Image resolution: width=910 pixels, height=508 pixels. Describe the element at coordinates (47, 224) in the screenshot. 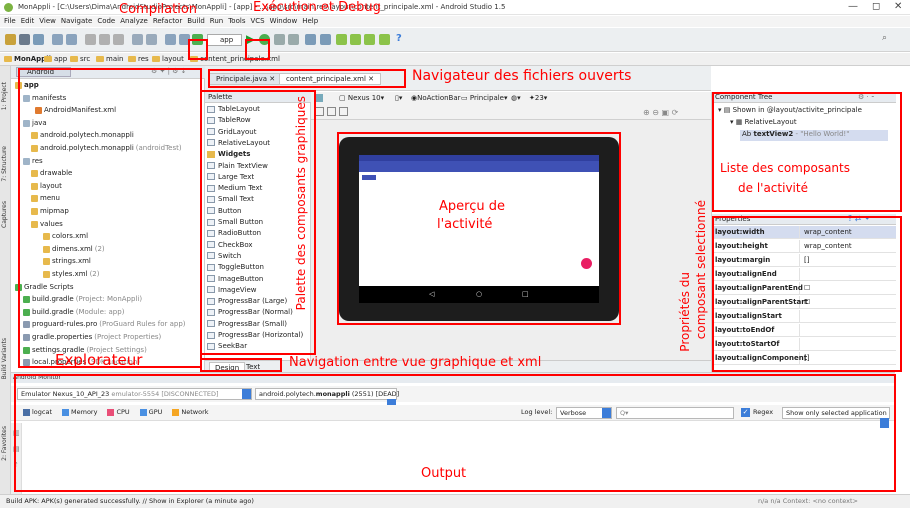

I see `tree-item: values` at that location.